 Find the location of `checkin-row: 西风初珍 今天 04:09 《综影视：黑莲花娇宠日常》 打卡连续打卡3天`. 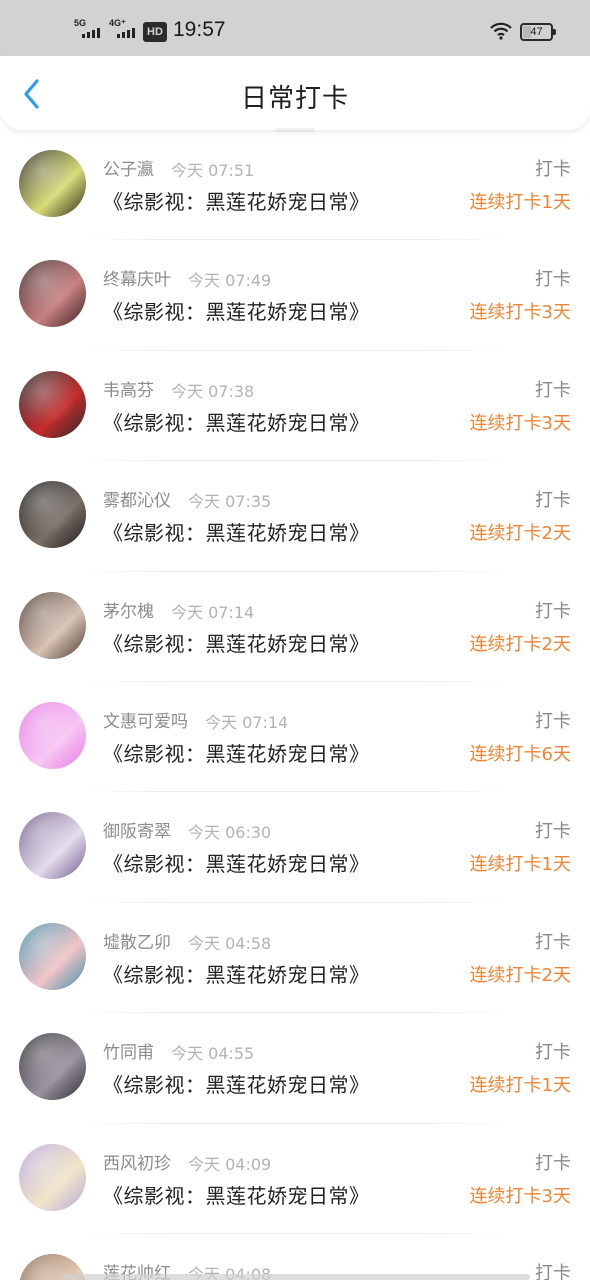

checkin-row: 西风初珍 今天 04:09 《综影视：黑莲花娇宠日常》 打卡连续打卡3天 is located at coordinates (295, 1179).